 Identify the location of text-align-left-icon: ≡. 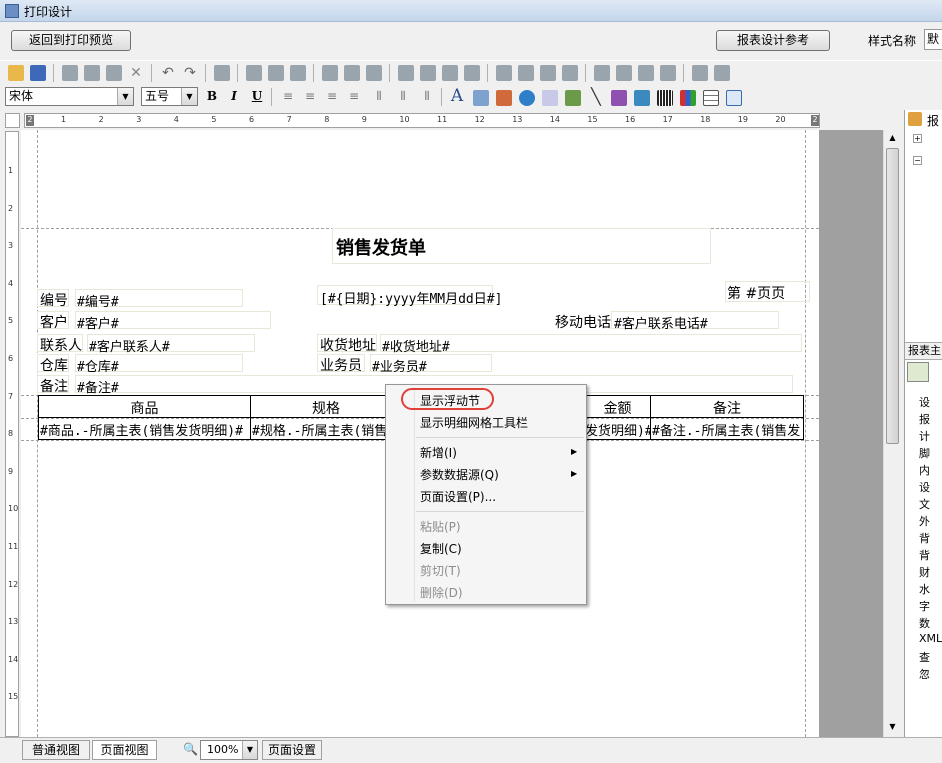
(288, 96).